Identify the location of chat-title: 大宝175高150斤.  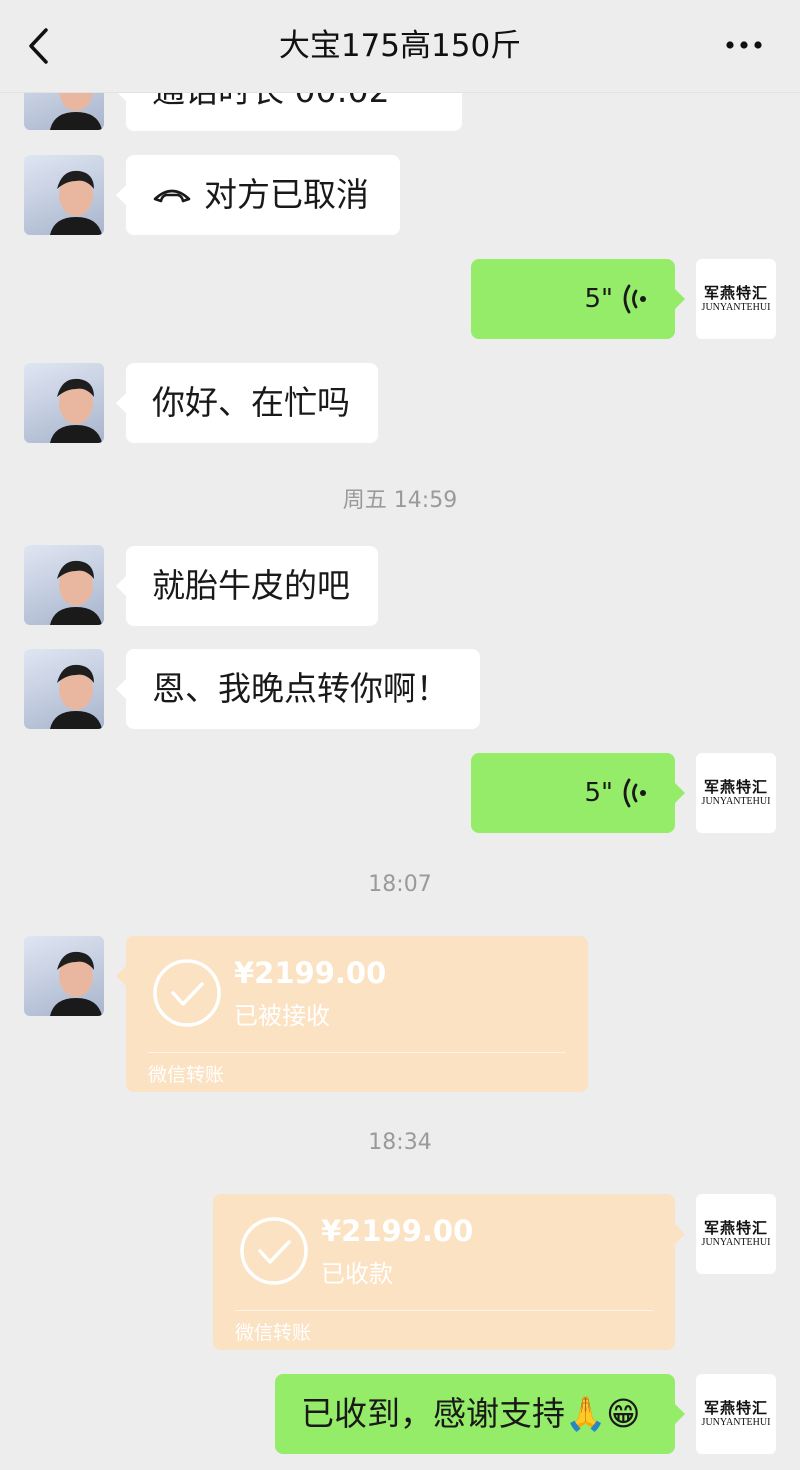
(400, 46).